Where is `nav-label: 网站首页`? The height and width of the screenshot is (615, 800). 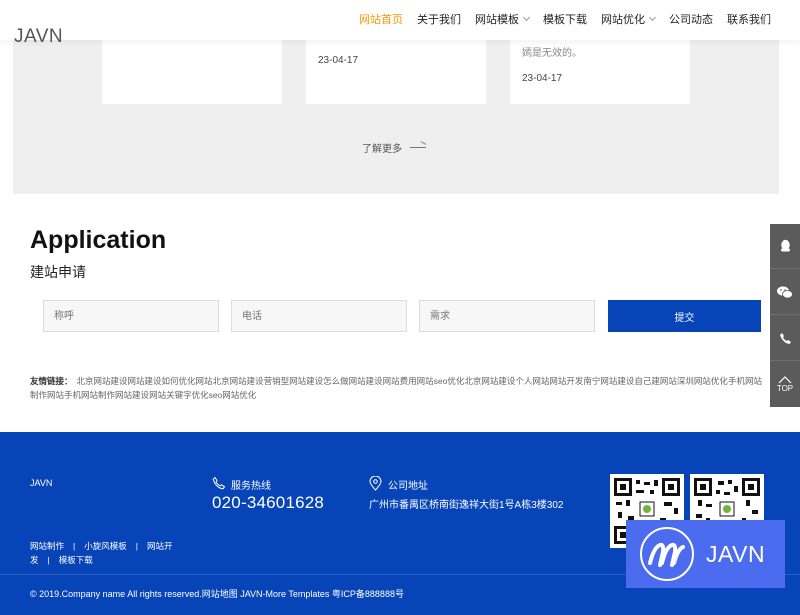
nav-label: 网站首页 is located at coordinates (381, 20).